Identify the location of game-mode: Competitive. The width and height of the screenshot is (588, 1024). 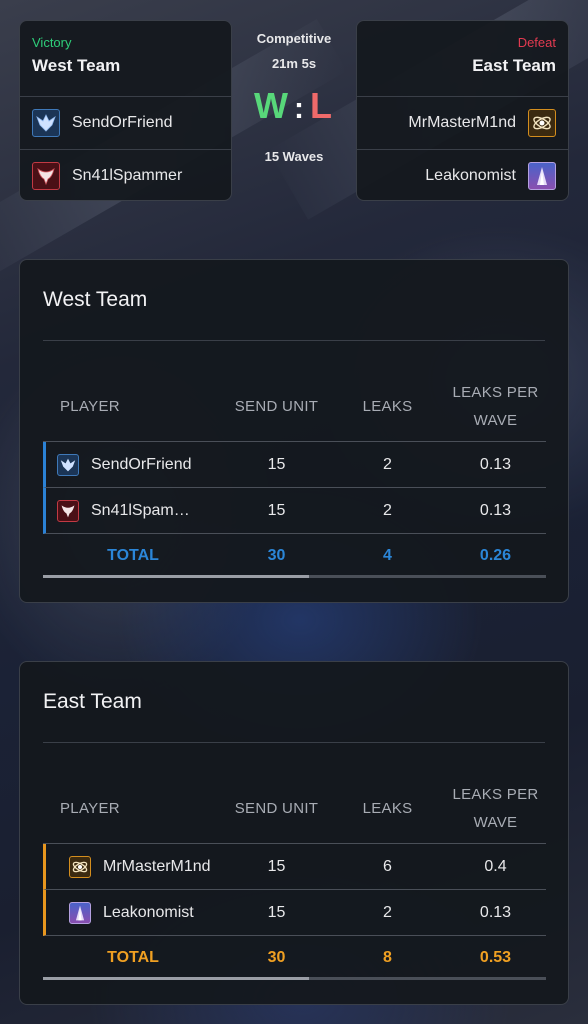
(294, 38).